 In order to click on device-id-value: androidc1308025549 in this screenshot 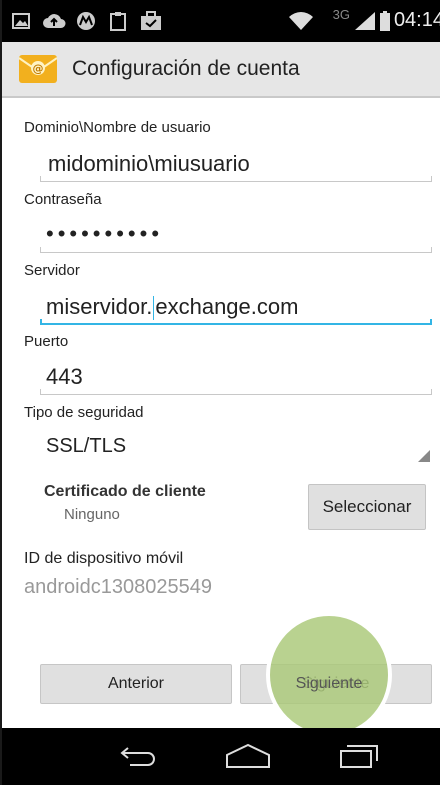, I will do `click(118, 587)`.